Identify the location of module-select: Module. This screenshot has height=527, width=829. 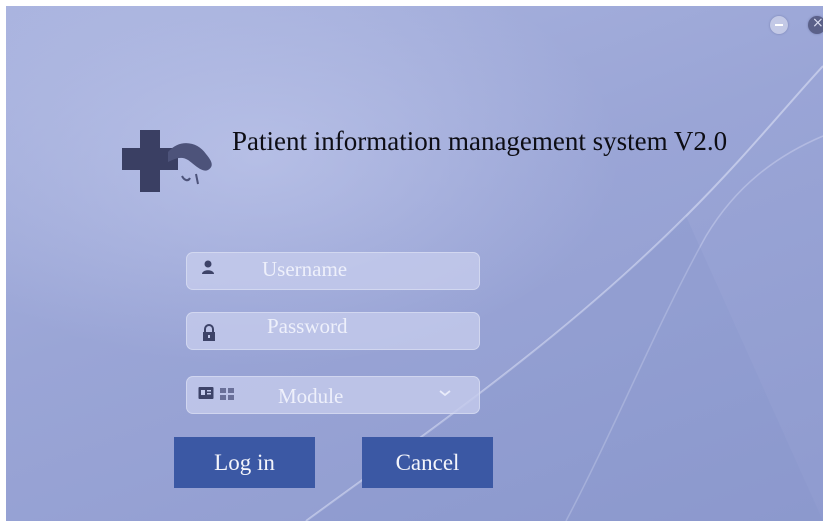
(333, 395).